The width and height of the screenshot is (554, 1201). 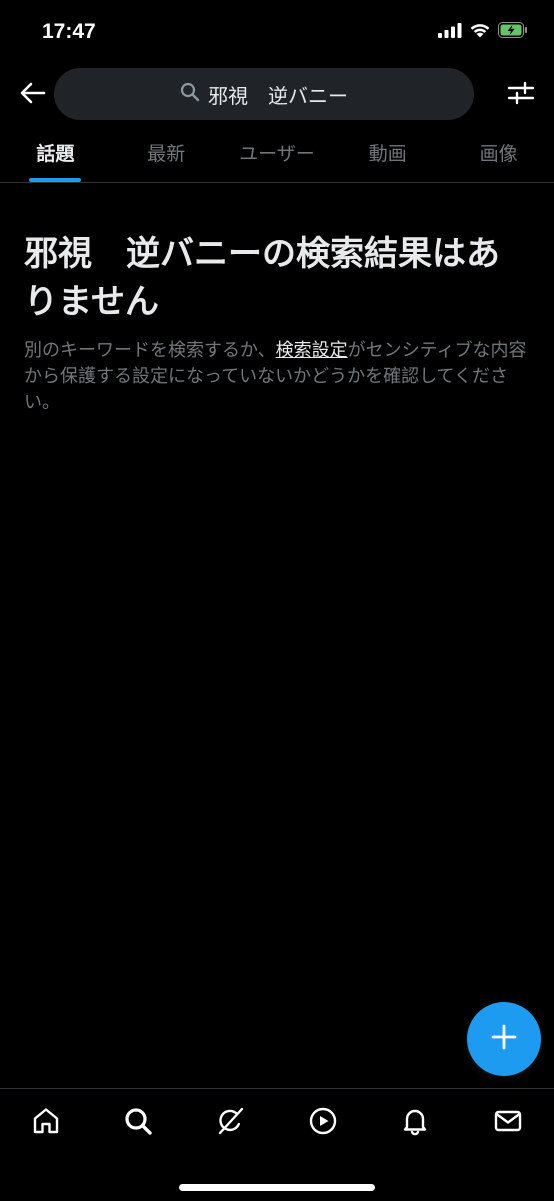 I want to click on nav-notifications, so click(x=415, y=1123).